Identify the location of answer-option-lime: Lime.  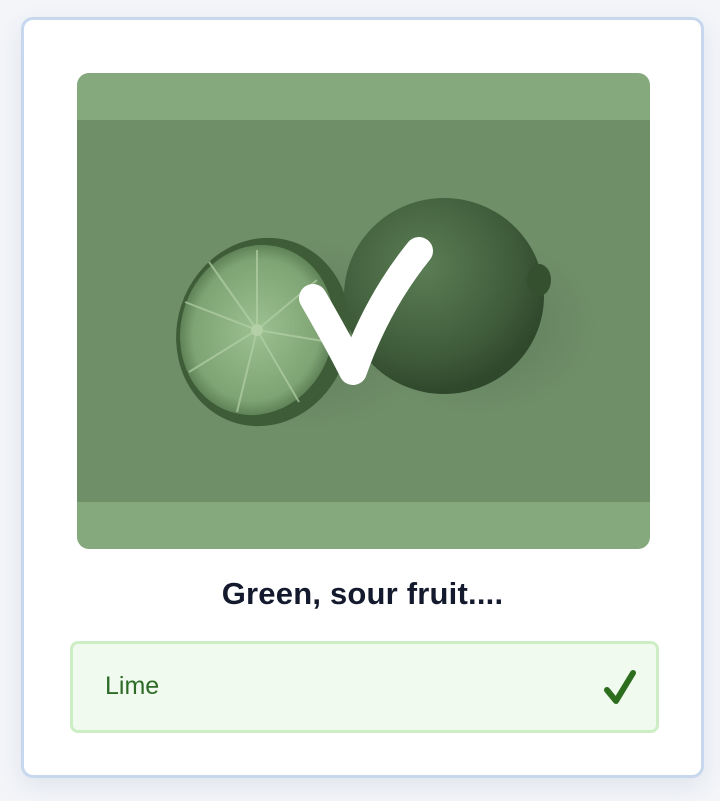
(364, 687).